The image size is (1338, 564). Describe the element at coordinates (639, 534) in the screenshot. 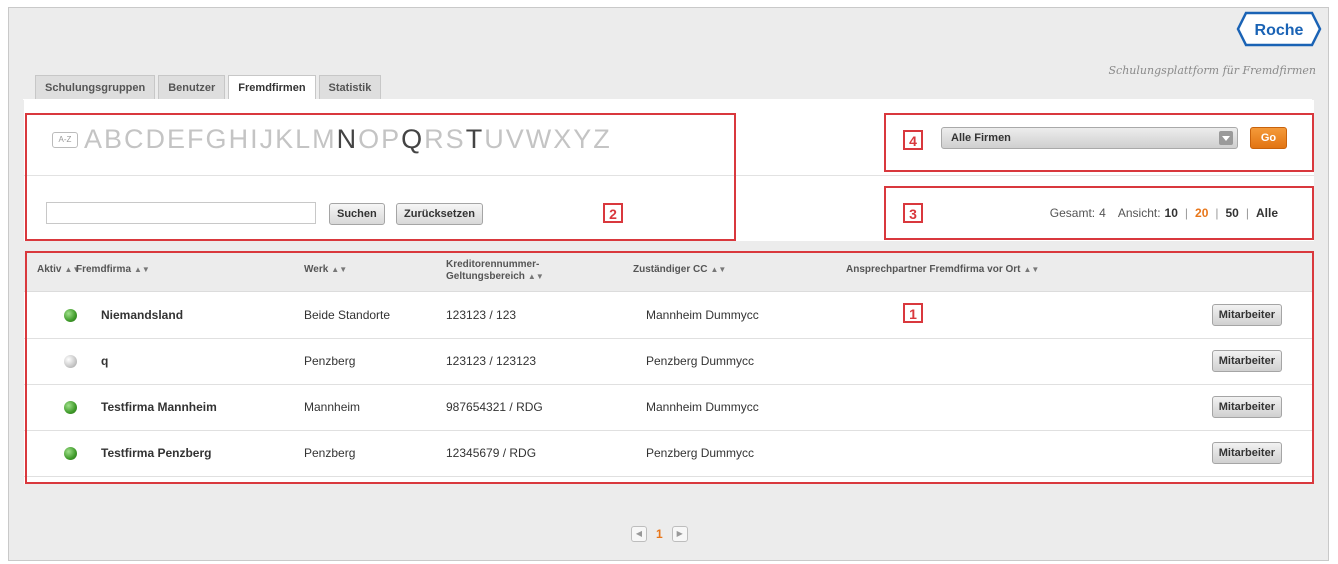

I see `previous-page-icon: ◀` at that location.